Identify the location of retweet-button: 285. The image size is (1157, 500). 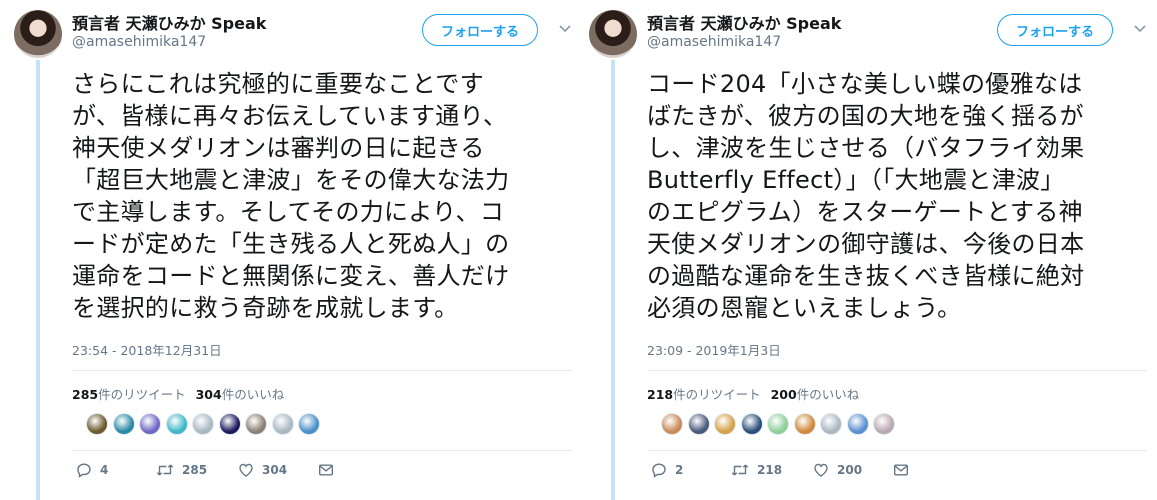
(197, 470).